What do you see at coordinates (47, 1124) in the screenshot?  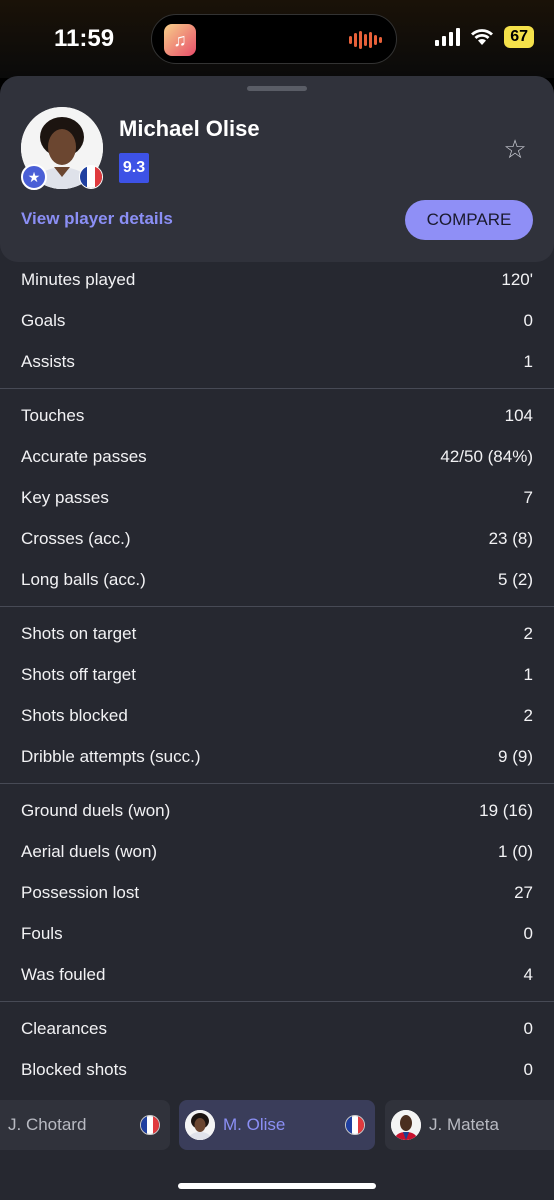 I see `player-tab-label: J. Chotard` at bounding box center [47, 1124].